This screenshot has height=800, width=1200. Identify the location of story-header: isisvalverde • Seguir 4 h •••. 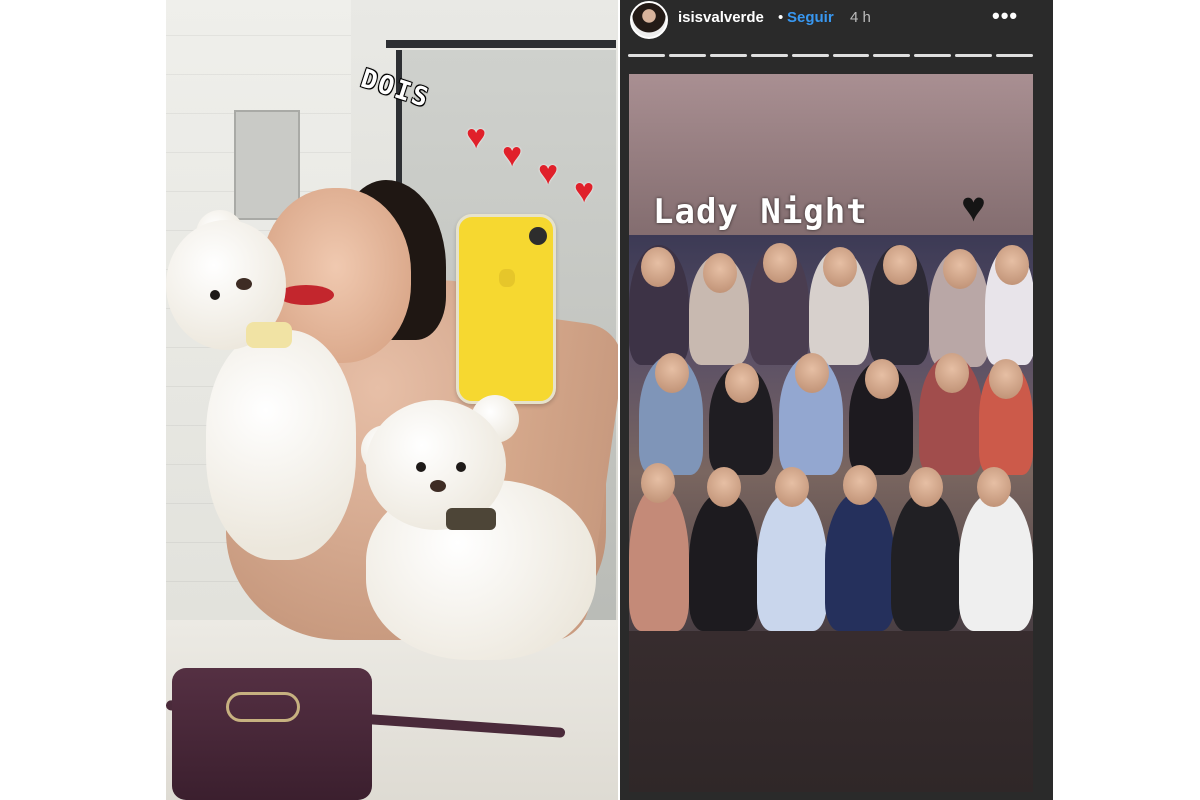
(836, 22).